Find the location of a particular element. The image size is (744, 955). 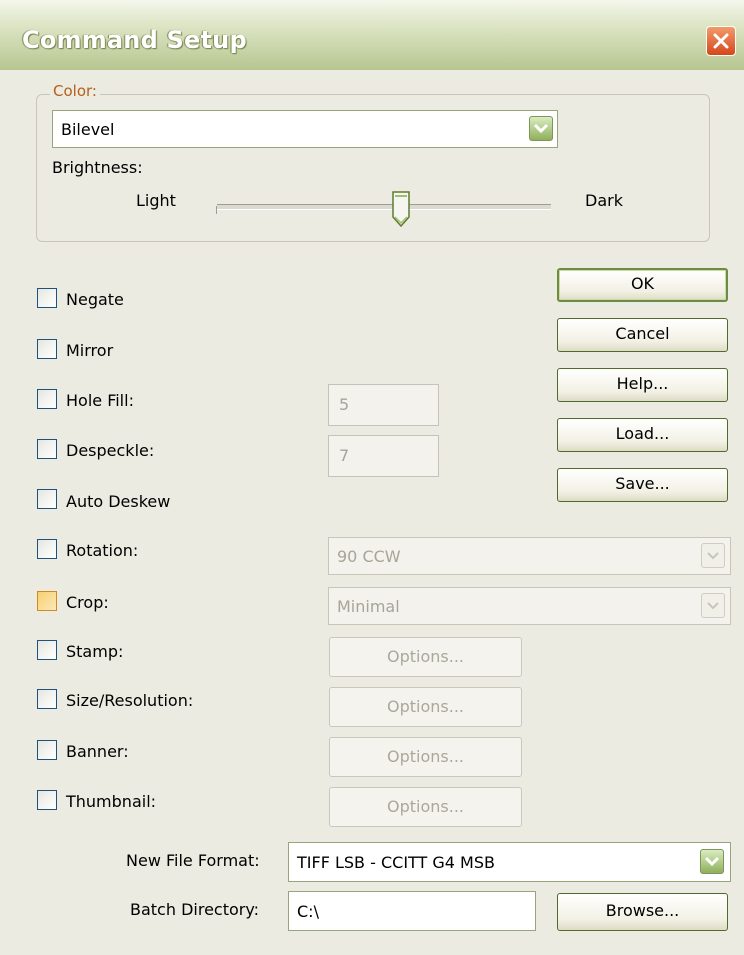

stamp-label: Stamp: is located at coordinates (95, 651).